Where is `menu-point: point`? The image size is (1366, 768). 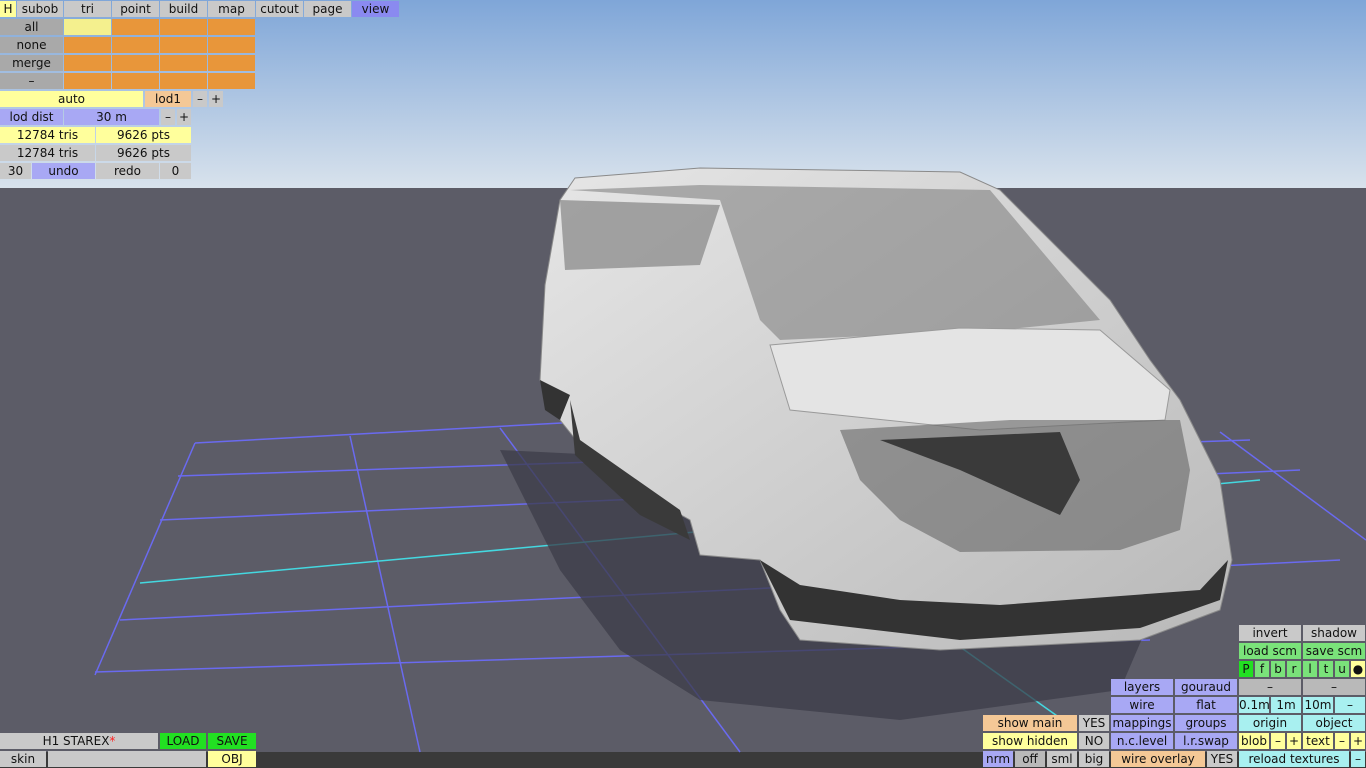 menu-point: point is located at coordinates (135, 9).